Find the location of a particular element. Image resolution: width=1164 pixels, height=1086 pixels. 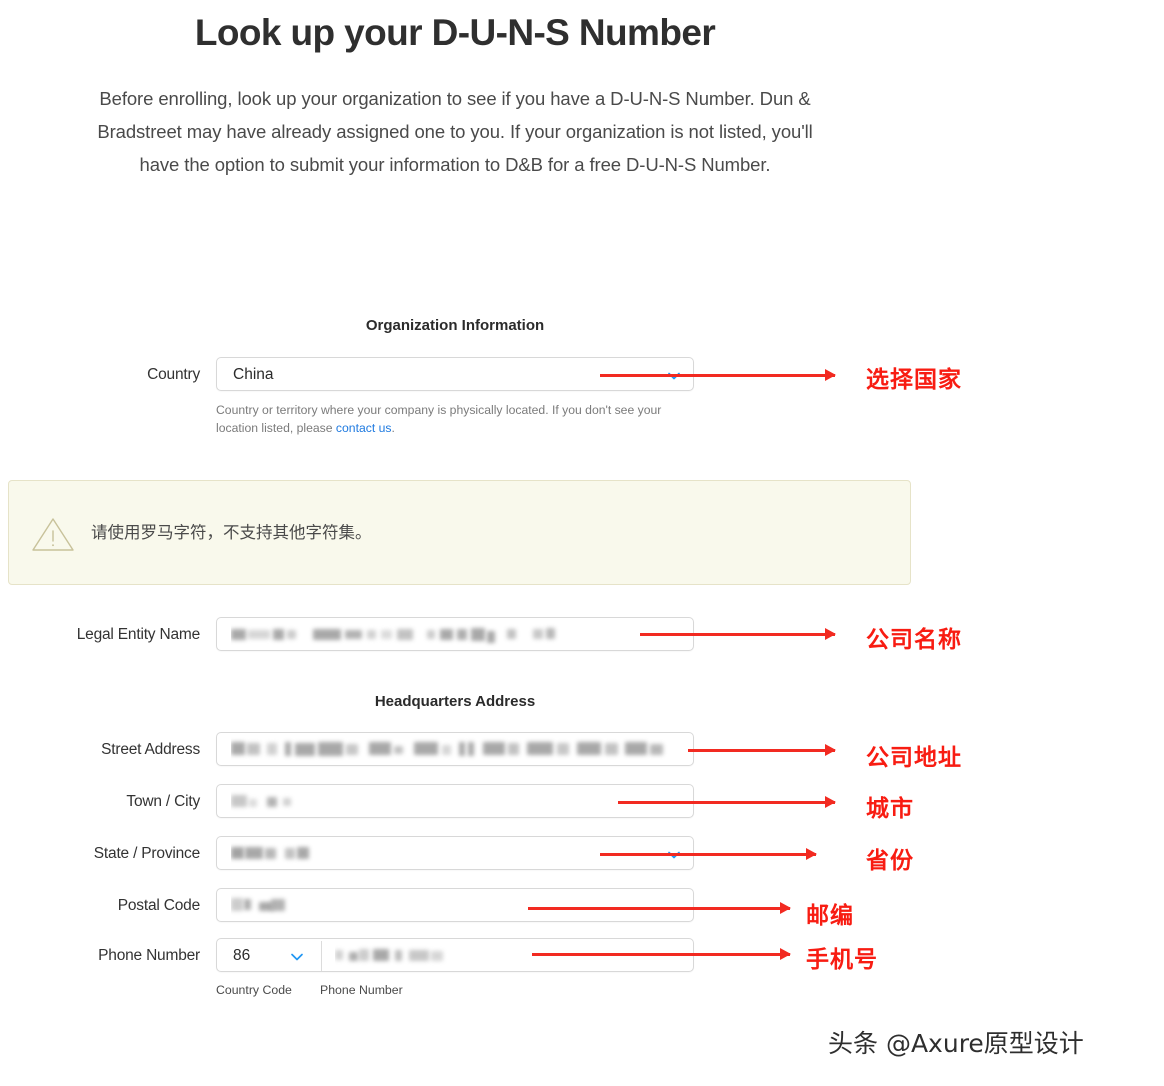

annotation-label-street-address: 公司地址 is located at coordinates (914, 758).